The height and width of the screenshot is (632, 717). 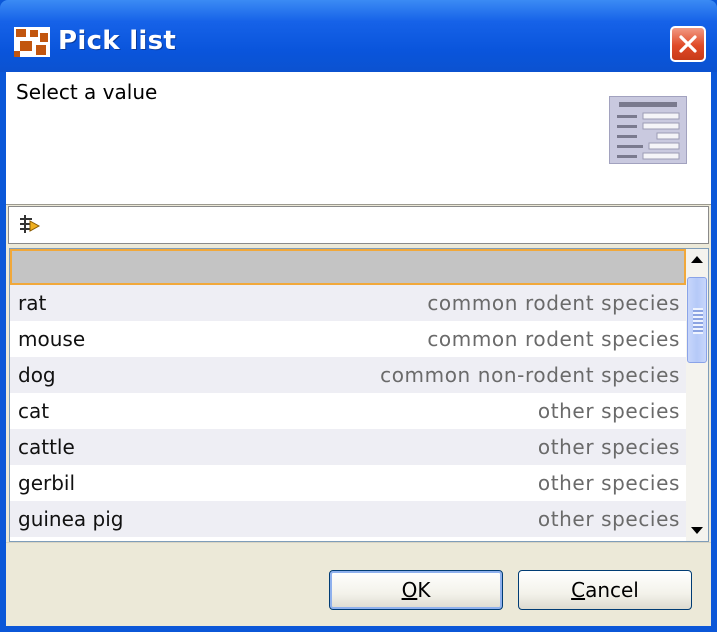 What do you see at coordinates (578, 590) in the screenshot?
I see `cancel-mnemonic: C` at bounding box center [578, 590].